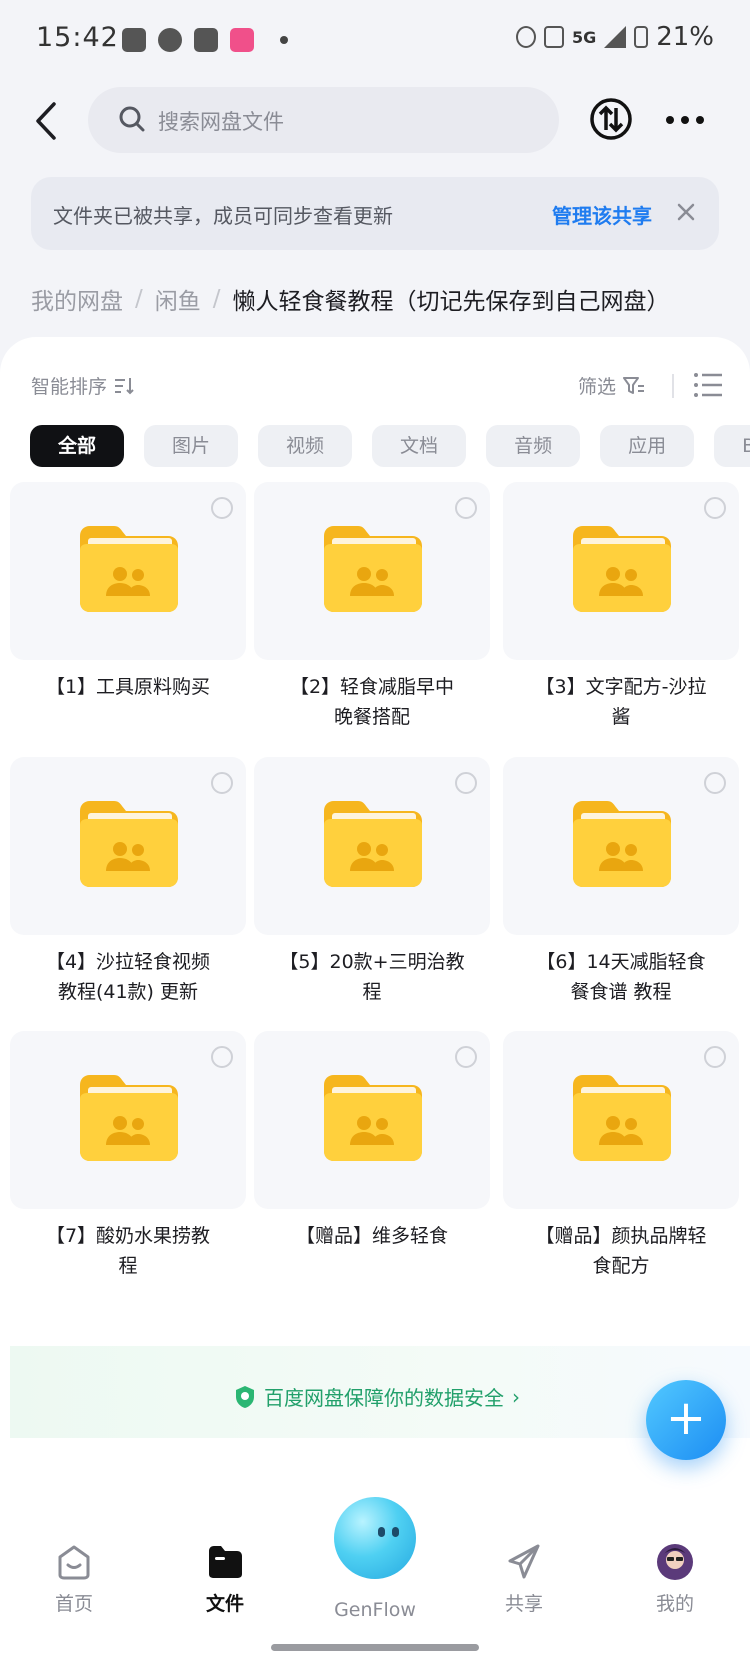  Describe the element at coordinates (124, 385) in the screenshot. I see `sort-icon` at that location.